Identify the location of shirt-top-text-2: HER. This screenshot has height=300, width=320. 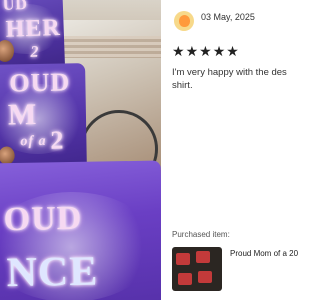
(33, 28).